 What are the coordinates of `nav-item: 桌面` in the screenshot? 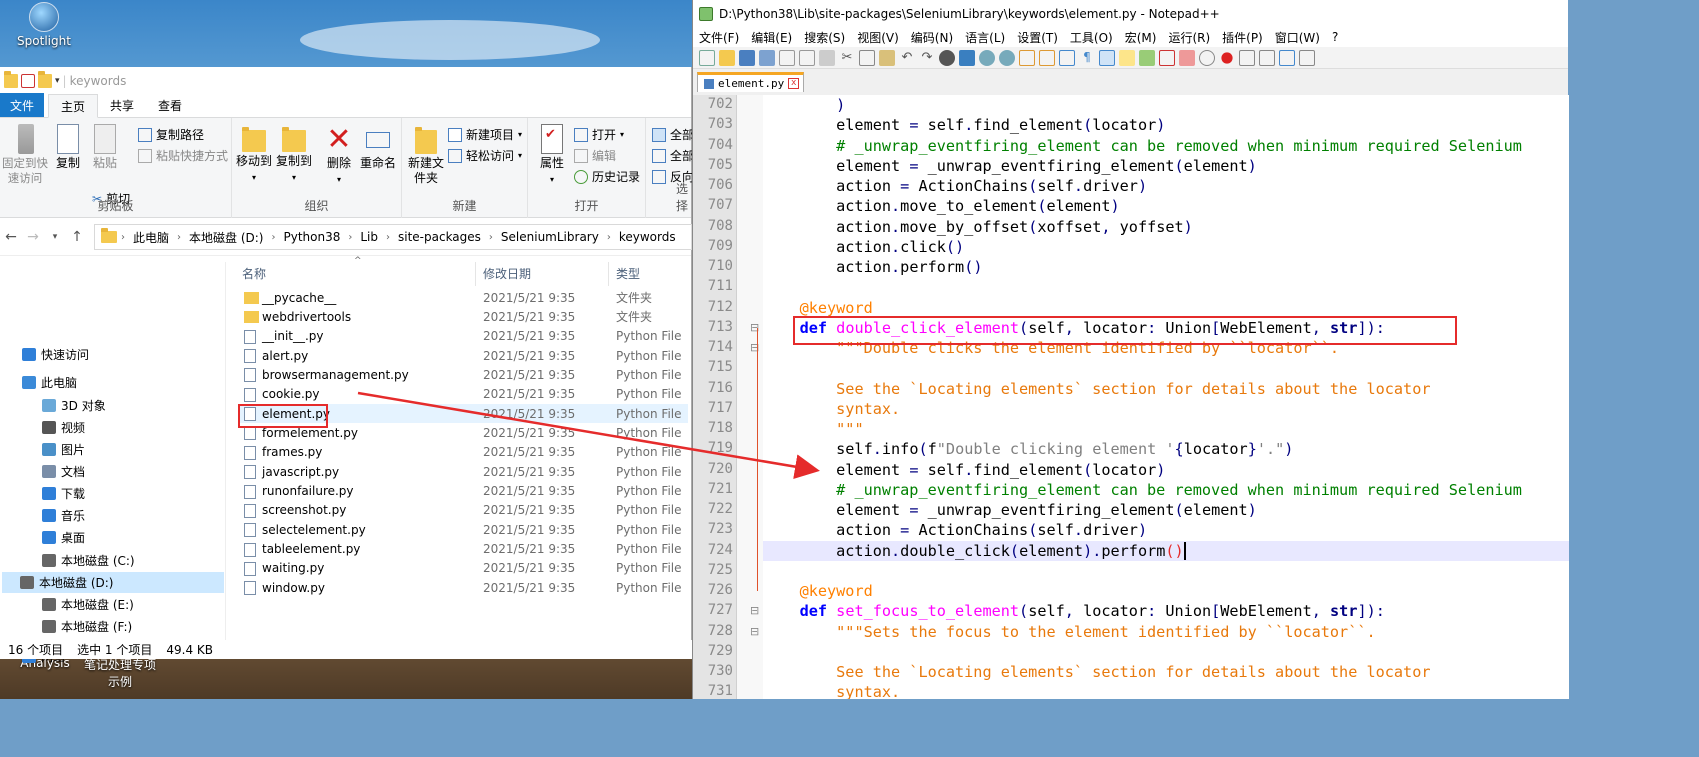 It's located at (63, 537).